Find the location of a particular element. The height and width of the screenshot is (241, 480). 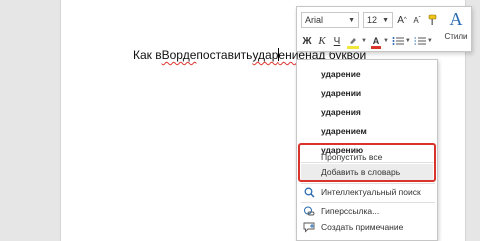

highlight-color-button is located at coordinates (353, 41).